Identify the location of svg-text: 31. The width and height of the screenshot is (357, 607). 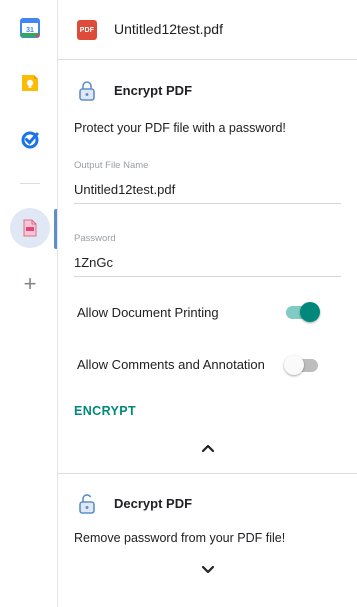
(30, 30).